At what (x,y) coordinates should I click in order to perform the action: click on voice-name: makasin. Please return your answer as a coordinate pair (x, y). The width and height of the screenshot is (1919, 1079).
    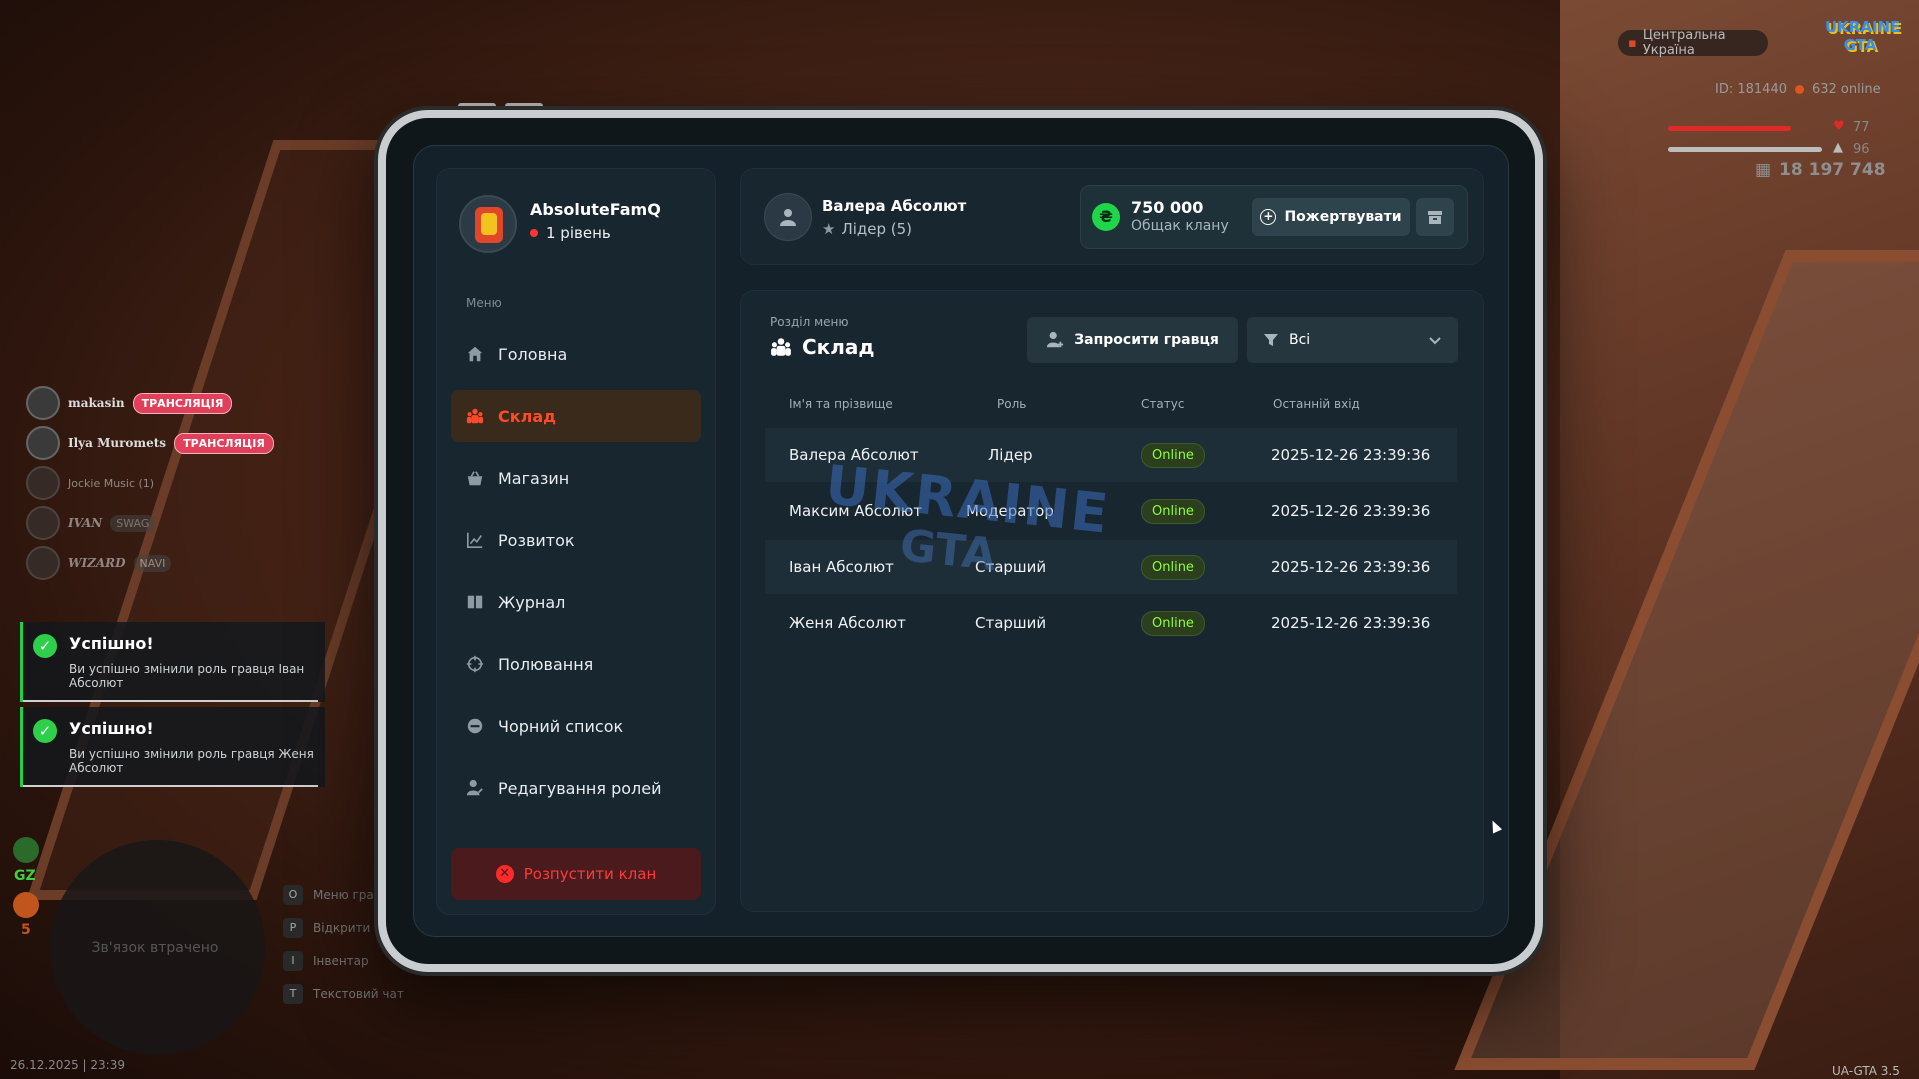
    Looking at the image, I should click on (96, 403).